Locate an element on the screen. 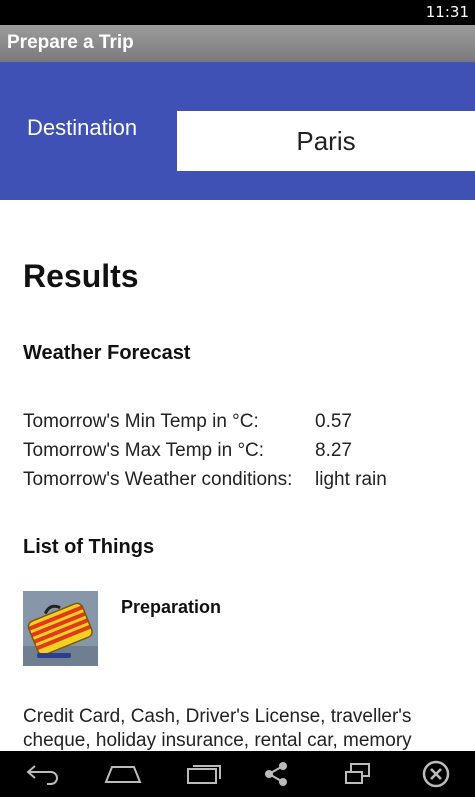 Image resolution: width=475 pixels, height=797 pixels. max-temp-value: 8.27 is located at coordinates (333, 450).